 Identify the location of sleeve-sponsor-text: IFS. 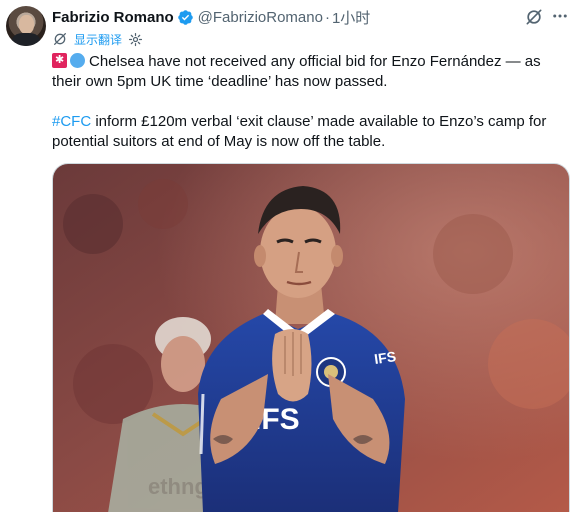
(385, 357).